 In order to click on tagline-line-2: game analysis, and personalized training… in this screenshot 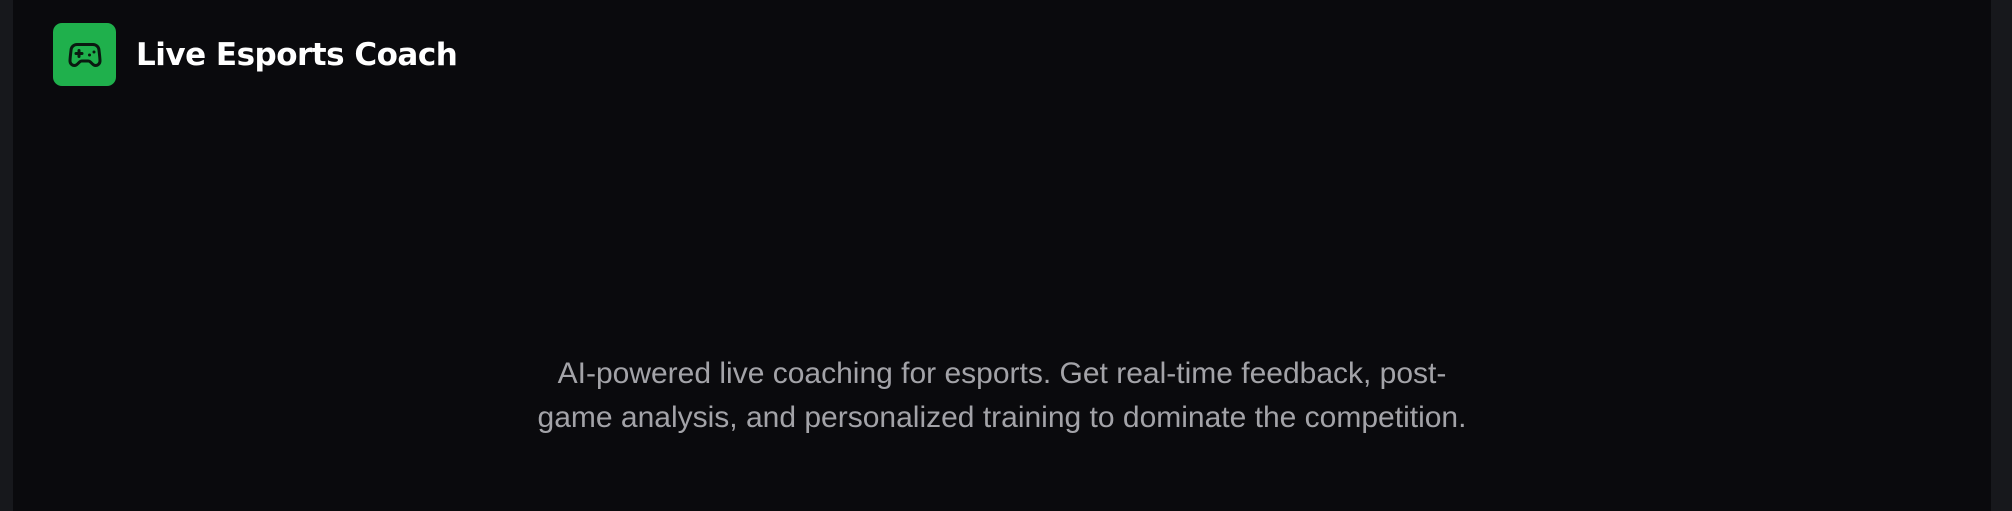, I will do `click(1002, 417)`.